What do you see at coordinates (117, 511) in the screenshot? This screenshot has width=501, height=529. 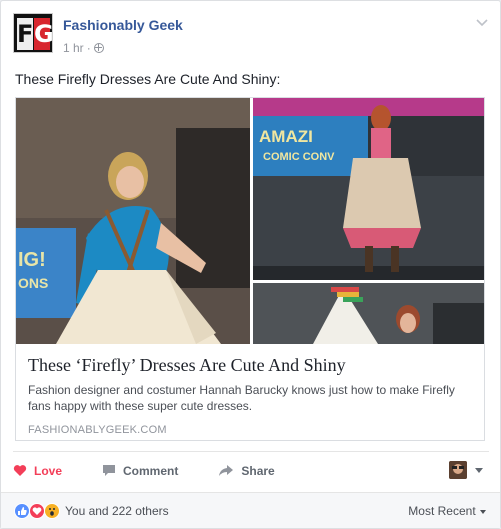 I see `reactions-summary: You and 222 others` at bounding box center [117, 511].